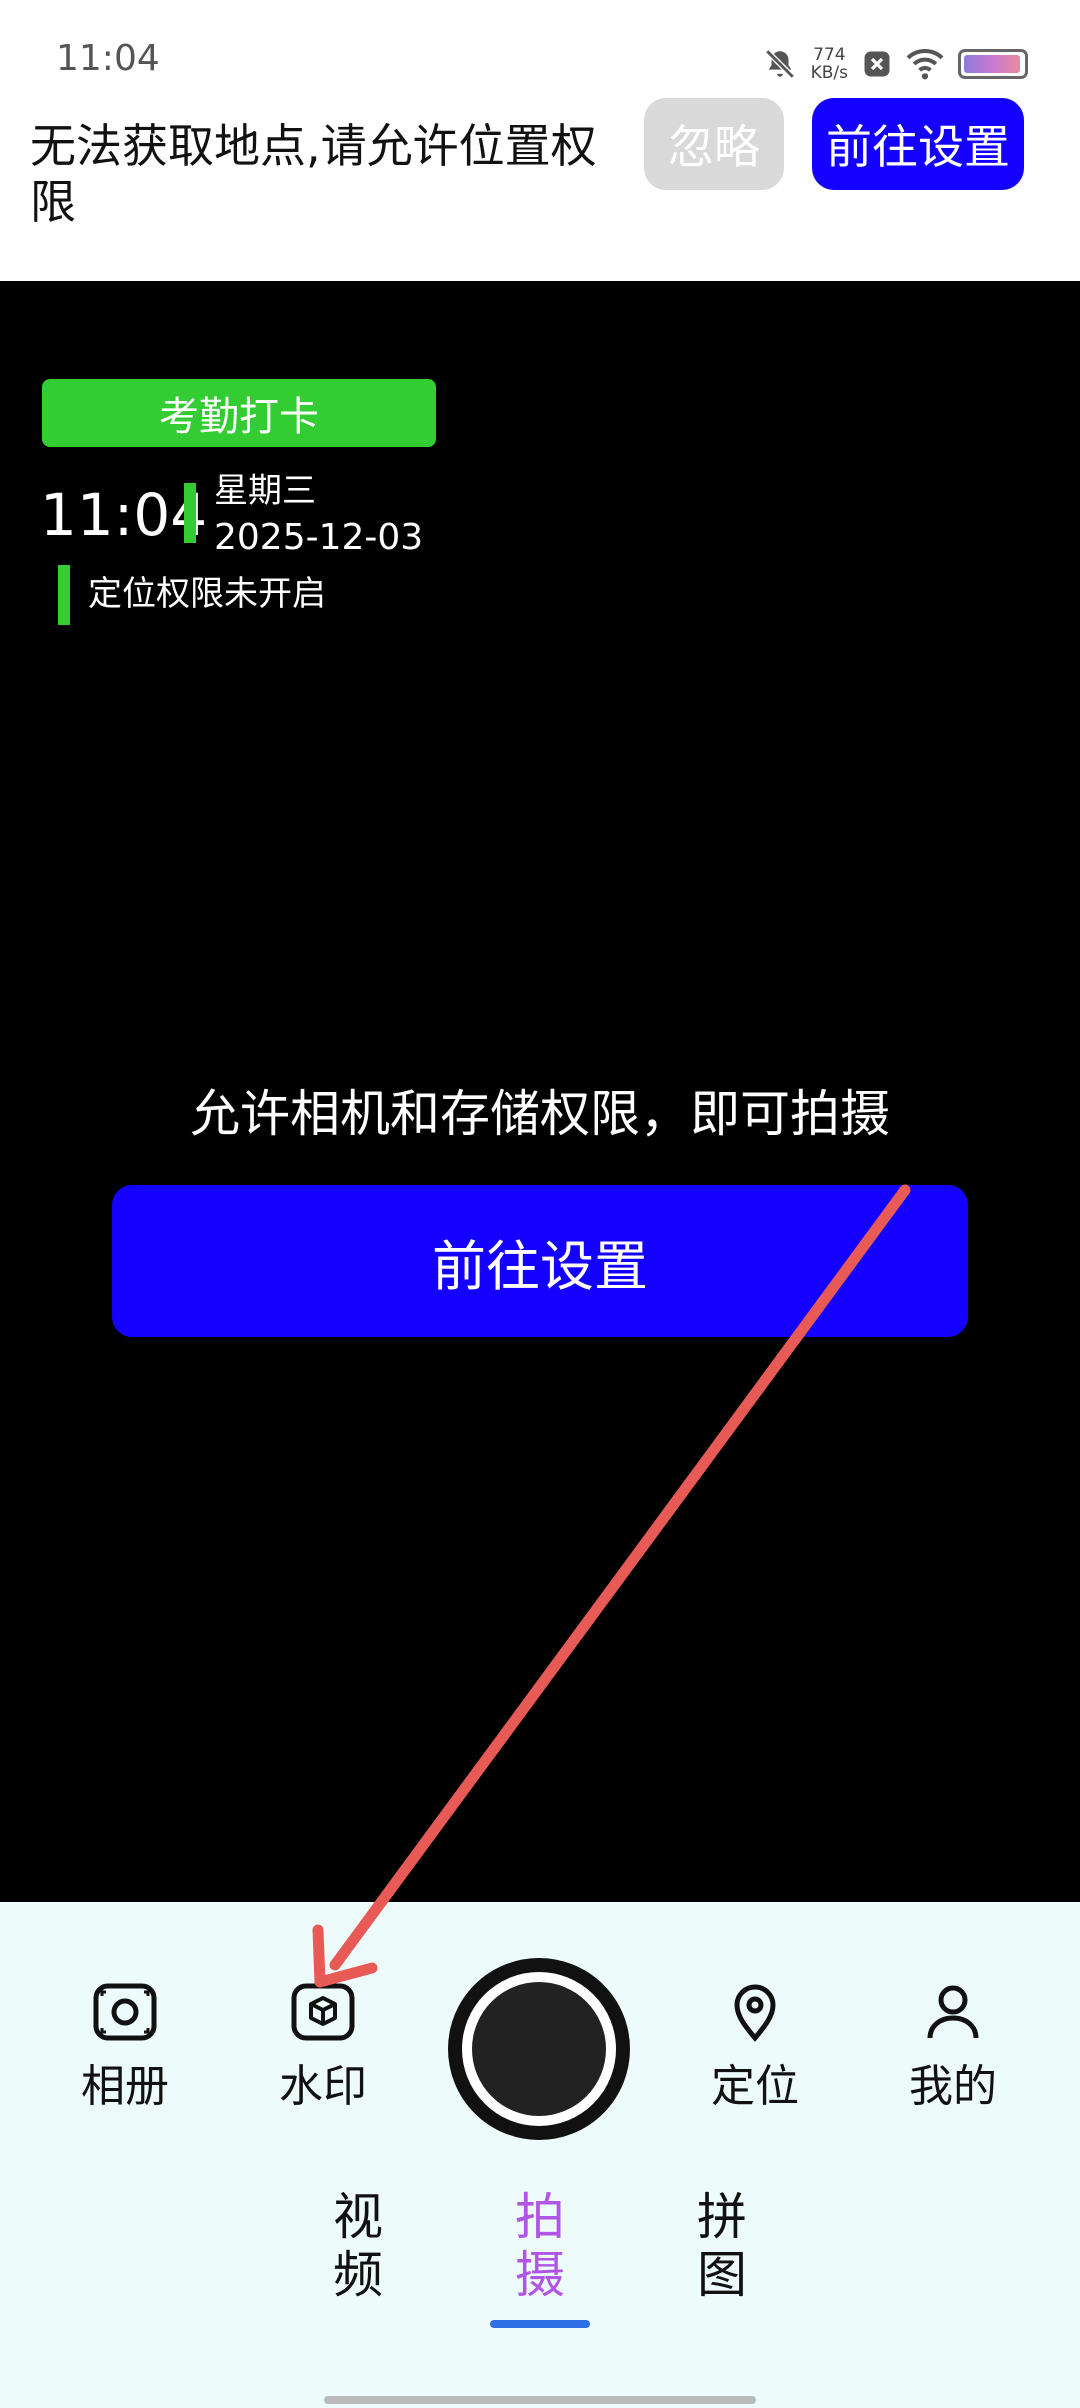 This screenshot has width=1080, height=2408. Describe the element at coordinates (953, 2086) in the screenshot. I see `mine-label: 我的` at that location.